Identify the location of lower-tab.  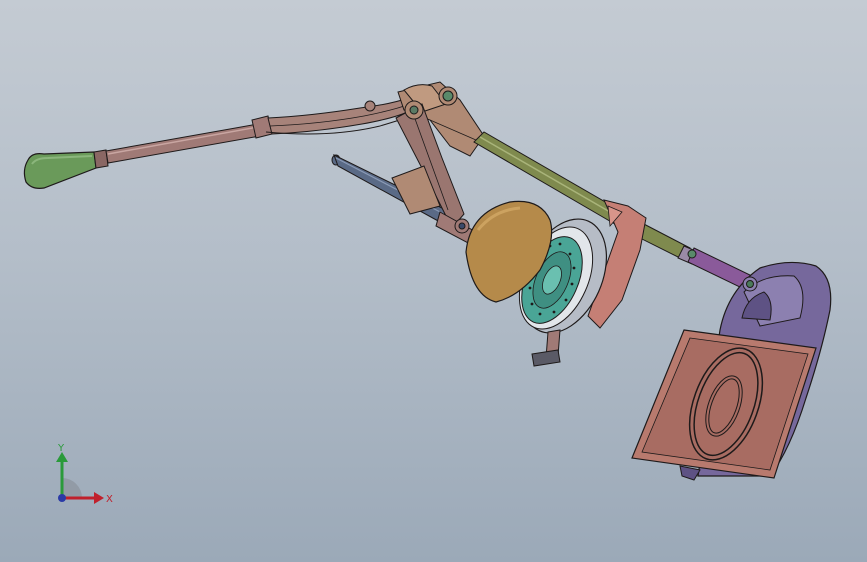
(546, 348).